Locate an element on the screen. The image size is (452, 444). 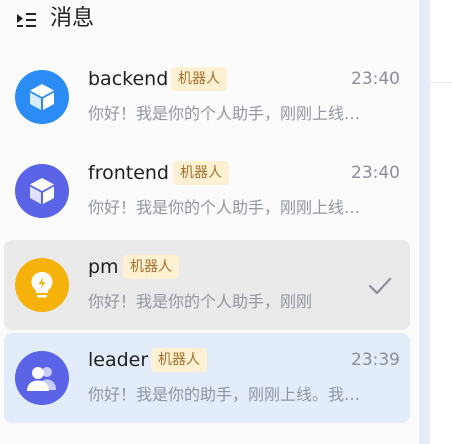
panel-header: 消息 is located at coordinates (210, 21).